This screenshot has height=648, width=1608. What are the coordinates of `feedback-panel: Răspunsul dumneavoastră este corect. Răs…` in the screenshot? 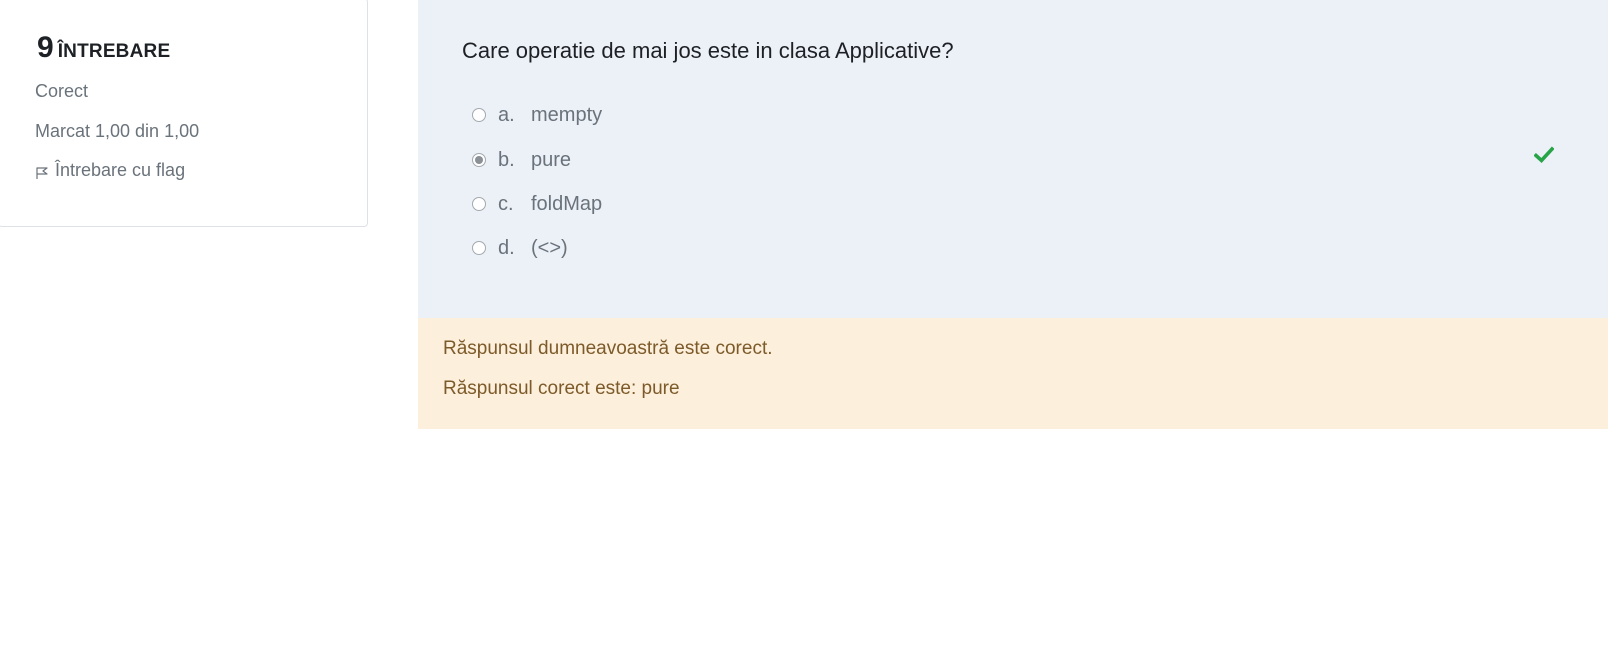 It's located at (1013, 373).